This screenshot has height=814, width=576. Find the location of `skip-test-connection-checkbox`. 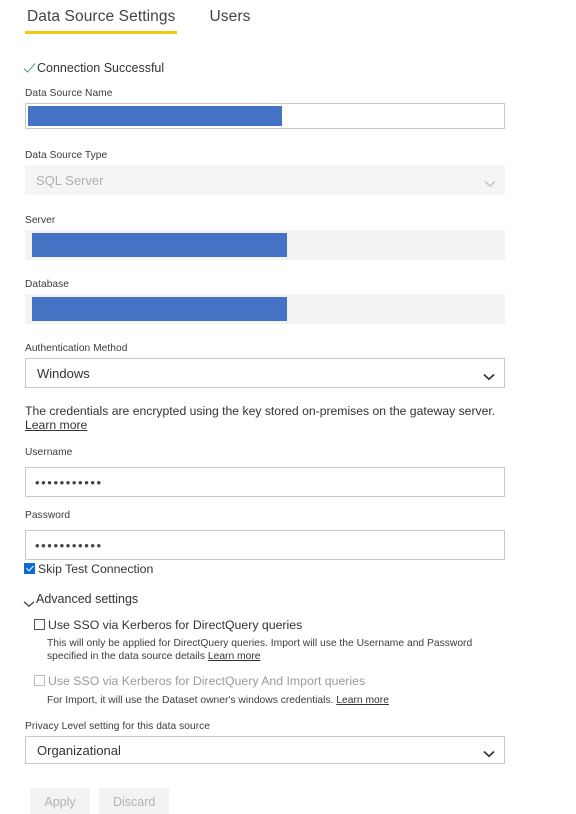

skip-test-connection-checkbox is located at coordinates (29, 568).